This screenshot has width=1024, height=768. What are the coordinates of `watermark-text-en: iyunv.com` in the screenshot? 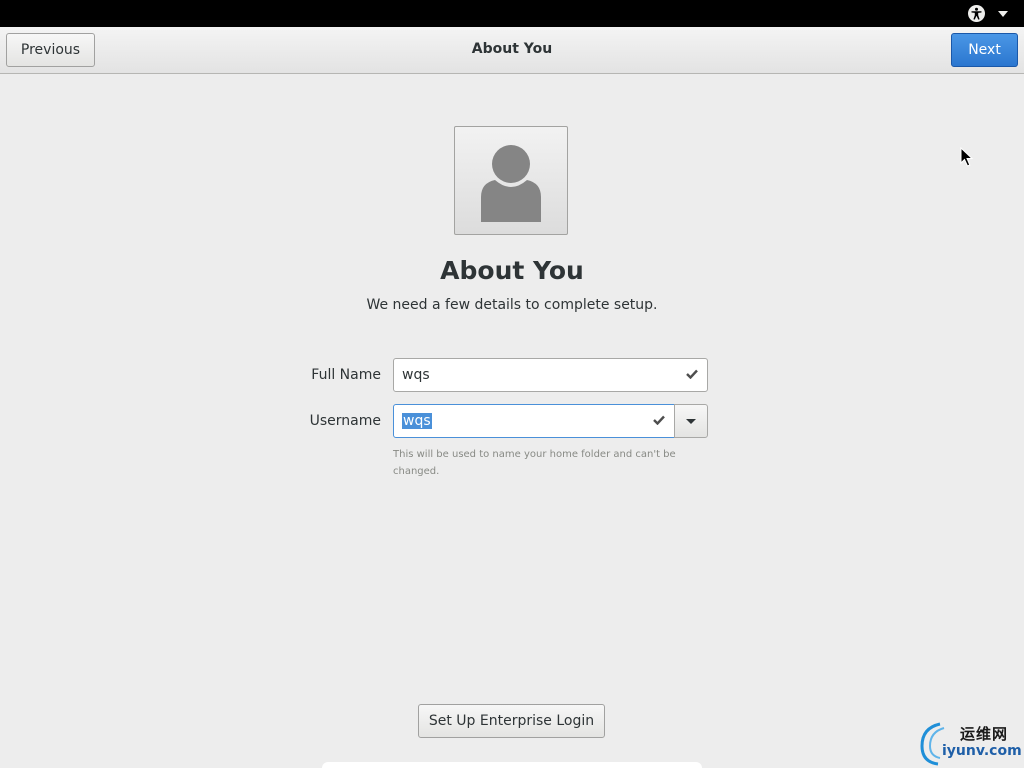 It's located at (982, 751).